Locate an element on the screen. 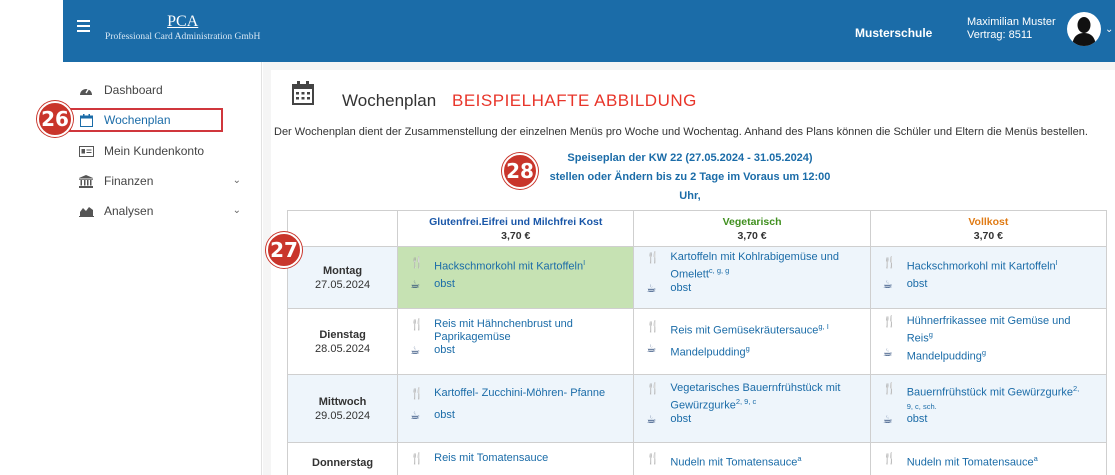 The height and width of the screenshot is (475, 1115). dish-name: Nudeln mit Tomatensauce is located at coordinates (970, 462).